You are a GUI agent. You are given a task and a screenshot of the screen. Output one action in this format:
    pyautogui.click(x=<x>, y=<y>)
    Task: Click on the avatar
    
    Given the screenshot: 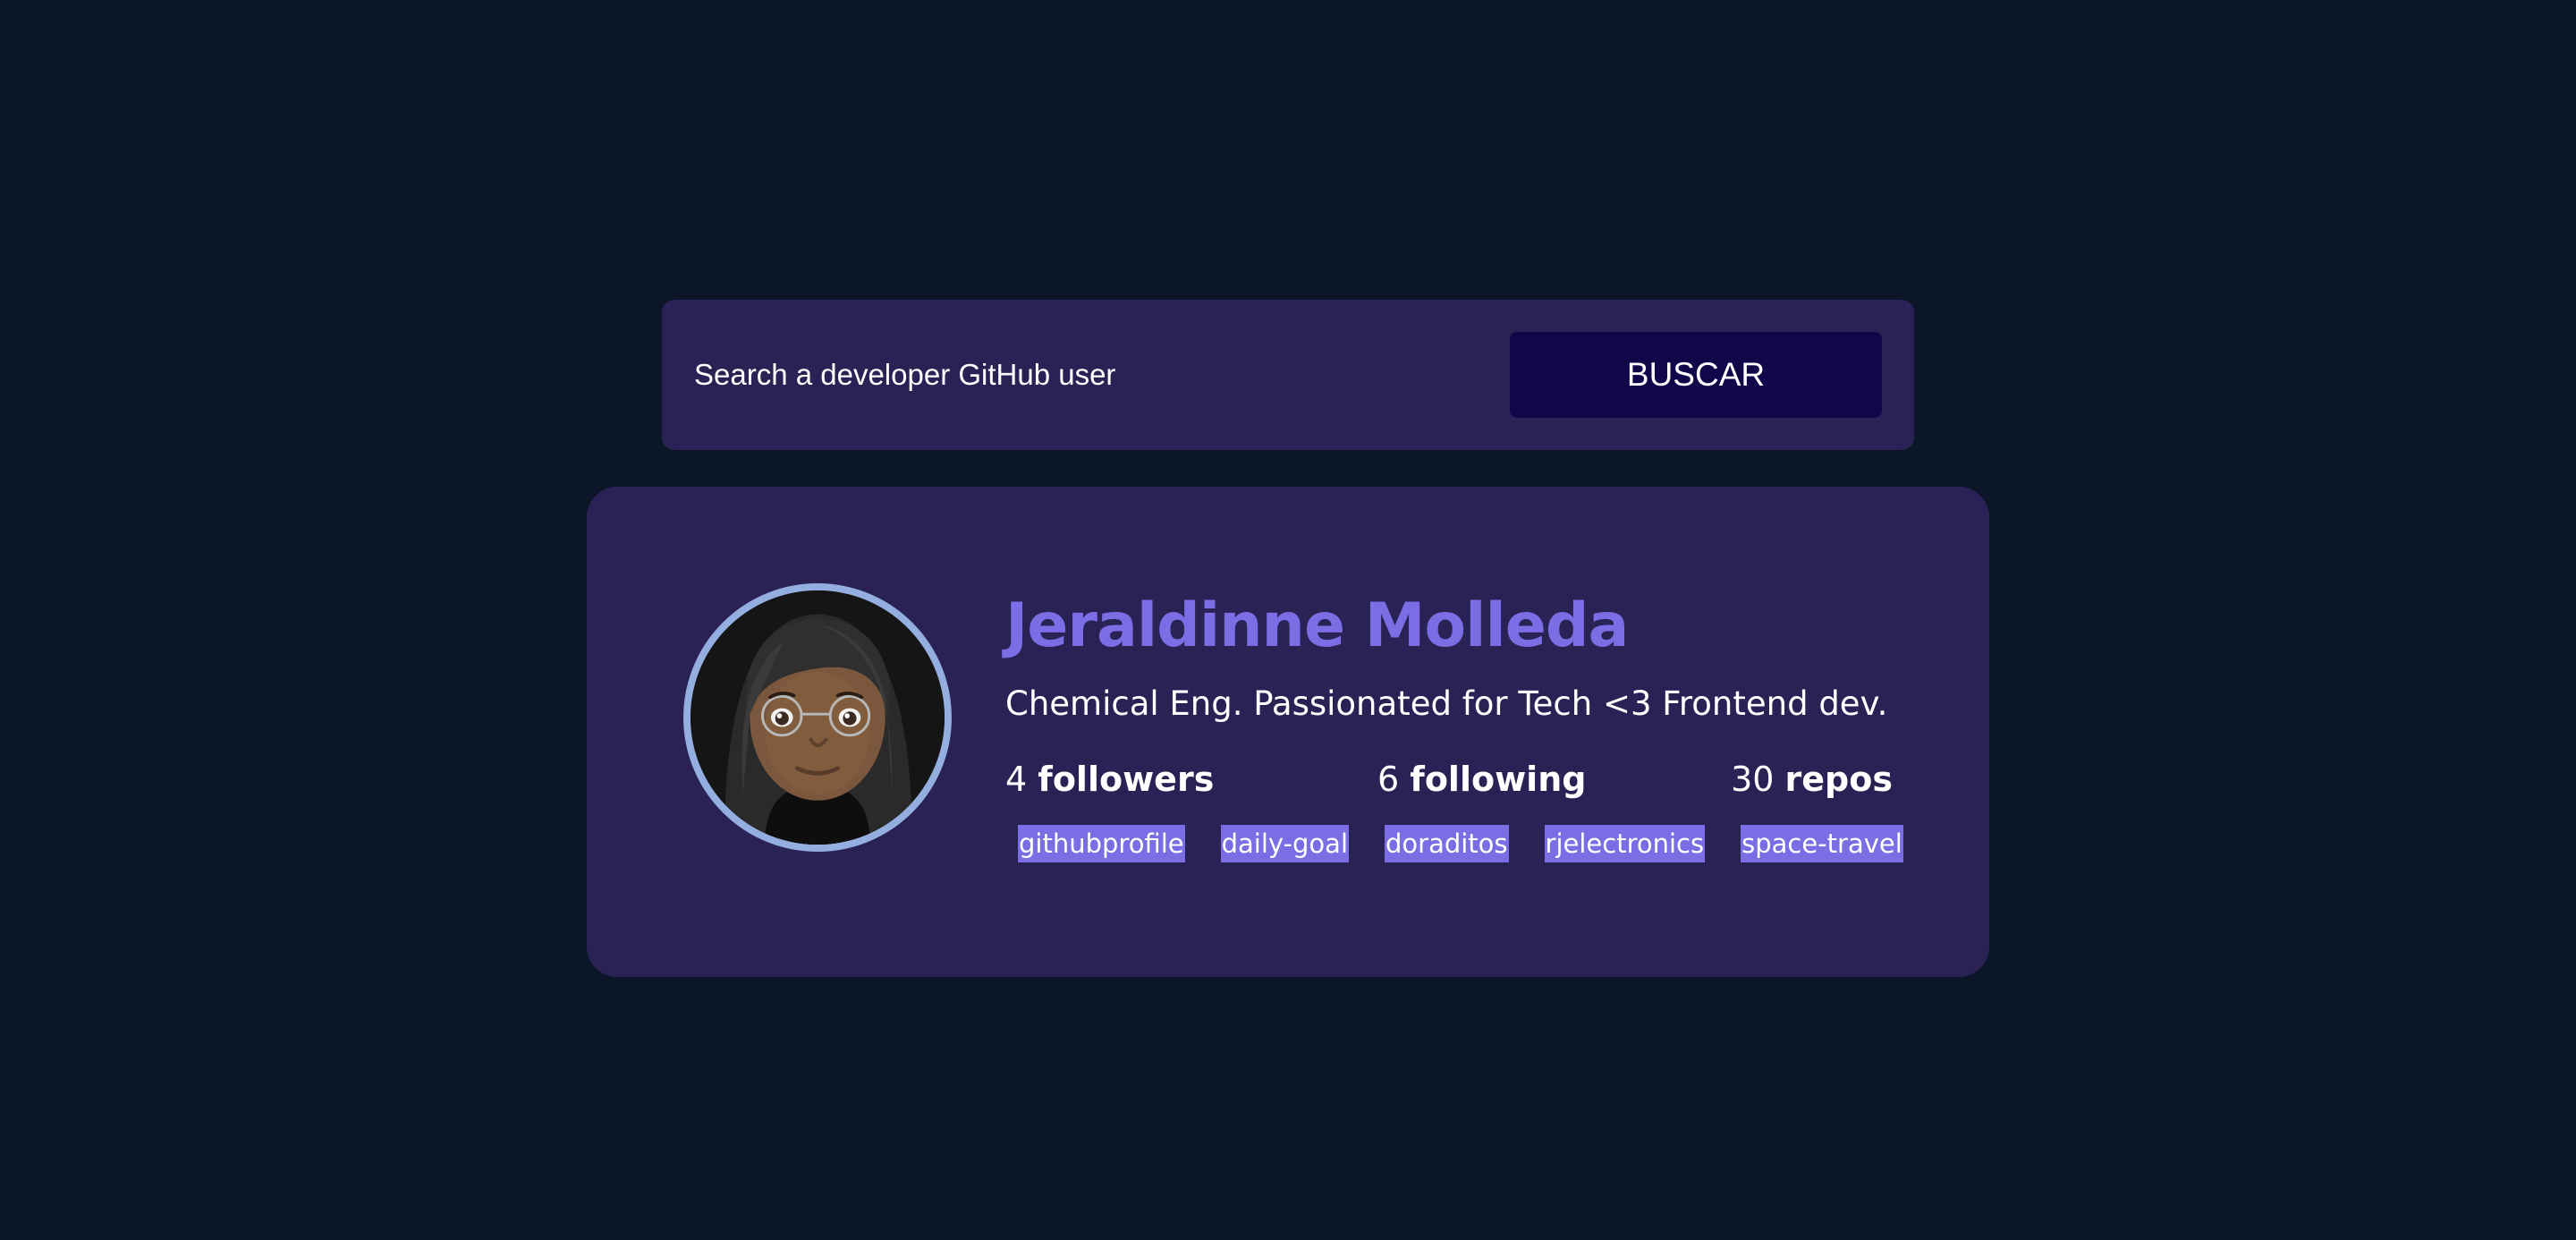 What is the action you would take?
    pyautogui.click(x=817, y=717)
    